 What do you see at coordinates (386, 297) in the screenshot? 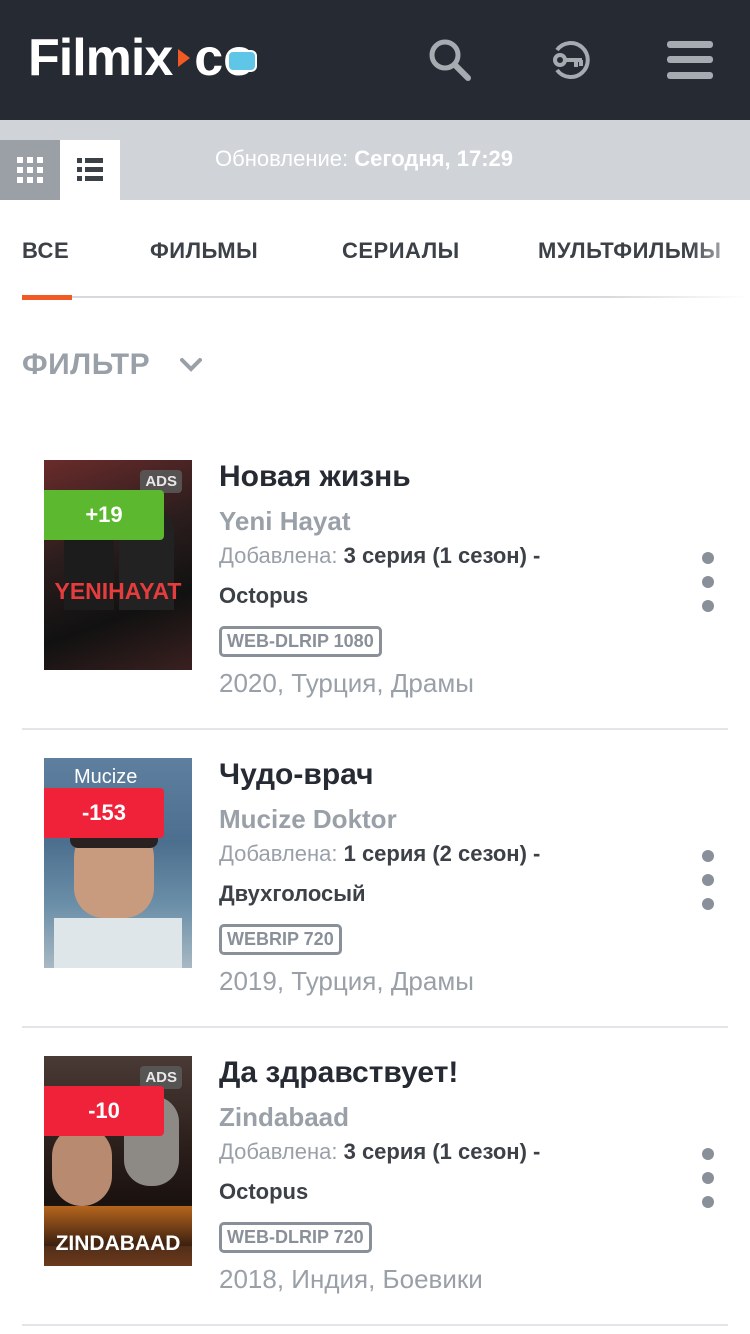
I see `tabs-divider` at bounding box center [386, 297].